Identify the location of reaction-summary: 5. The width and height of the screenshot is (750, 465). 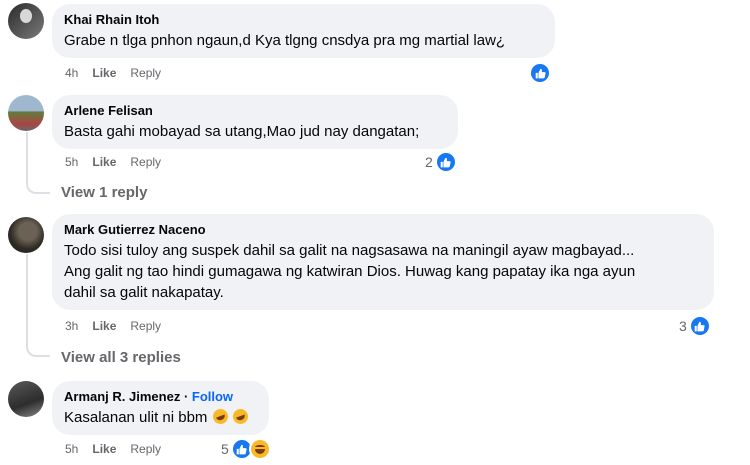
(246, 449).